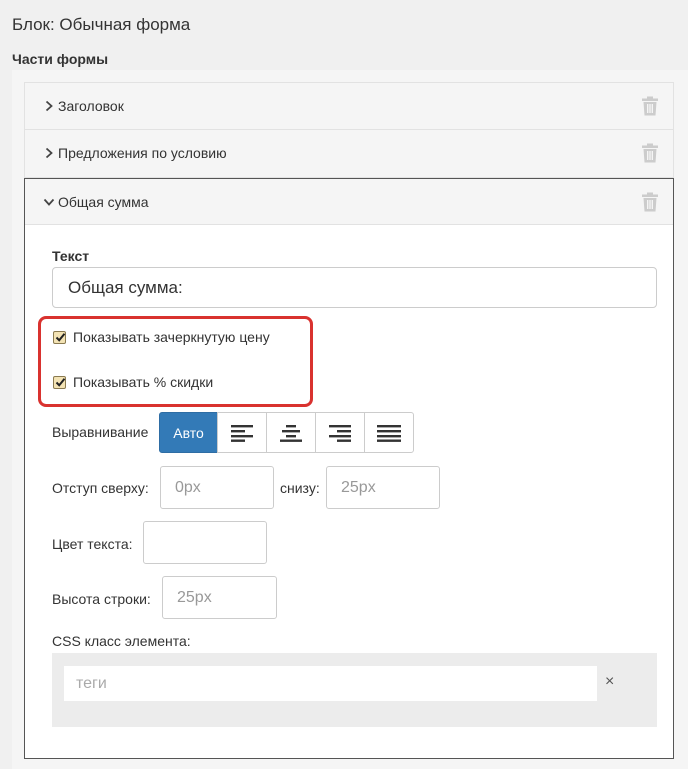 The height and width of the screenshot is (769, 688). Describe the element at coordinates (101, 599) in the screenshot. I see `line-height-label: Высота строки:` at that location.